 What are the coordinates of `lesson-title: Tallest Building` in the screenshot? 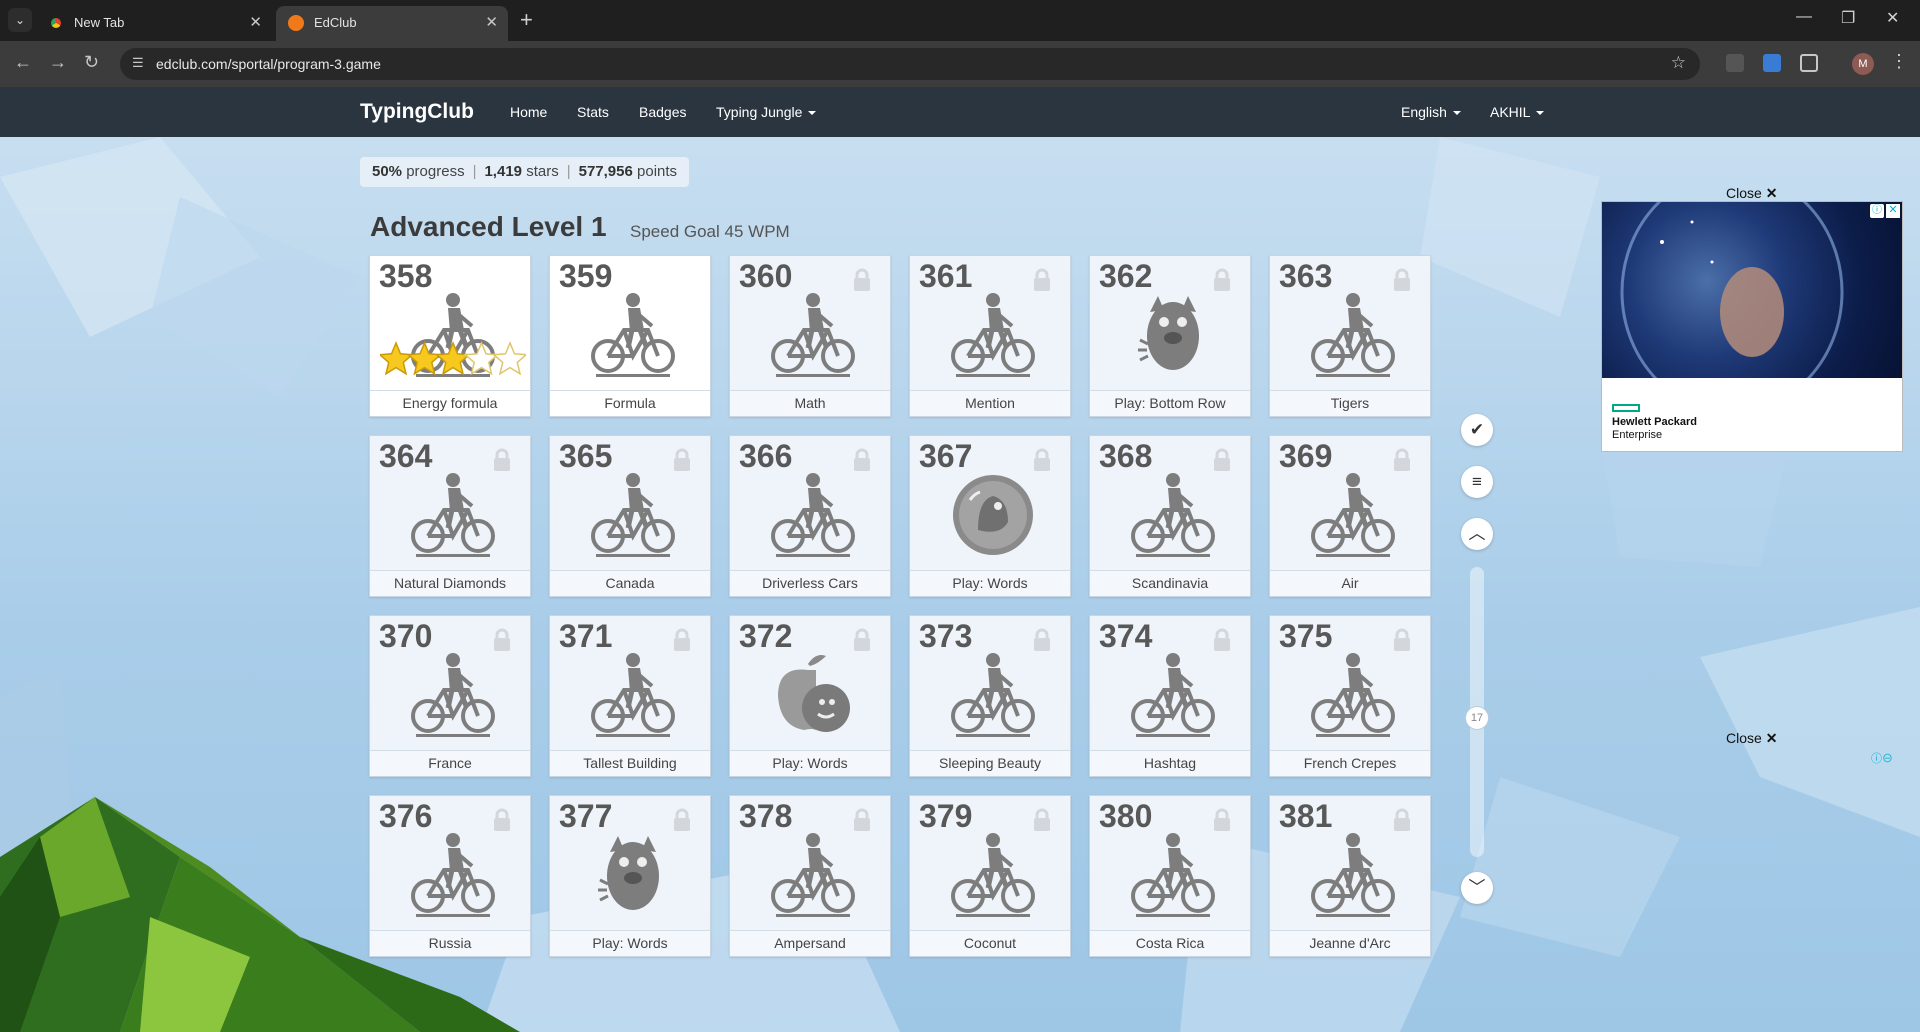 It's located at (630, 763).